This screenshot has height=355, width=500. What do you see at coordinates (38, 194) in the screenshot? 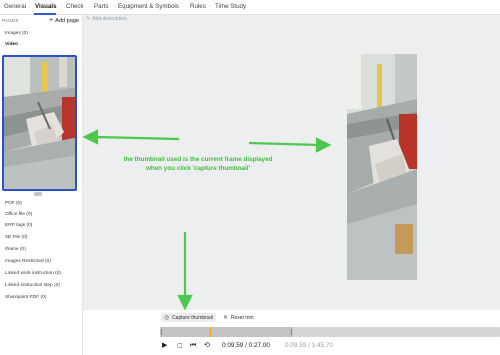
I see `thumbnail-resize-handle` at bounding box center [38, 194].